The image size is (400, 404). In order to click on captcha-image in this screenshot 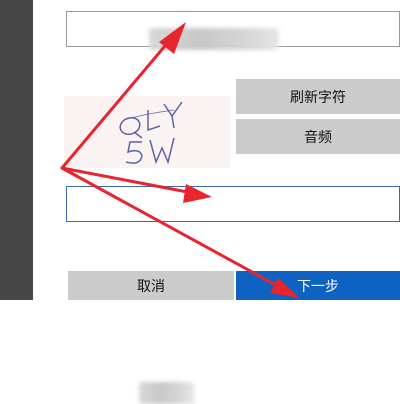, I will do `click(147, 132)`.